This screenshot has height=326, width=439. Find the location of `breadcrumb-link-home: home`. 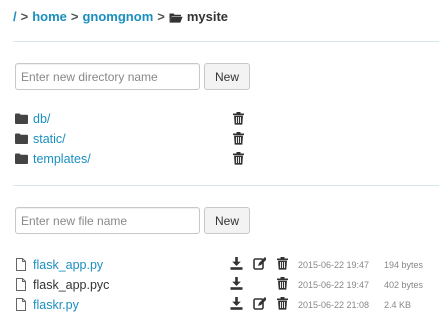

breadcrumb-link-home: home is located at coordinates (49, 17).